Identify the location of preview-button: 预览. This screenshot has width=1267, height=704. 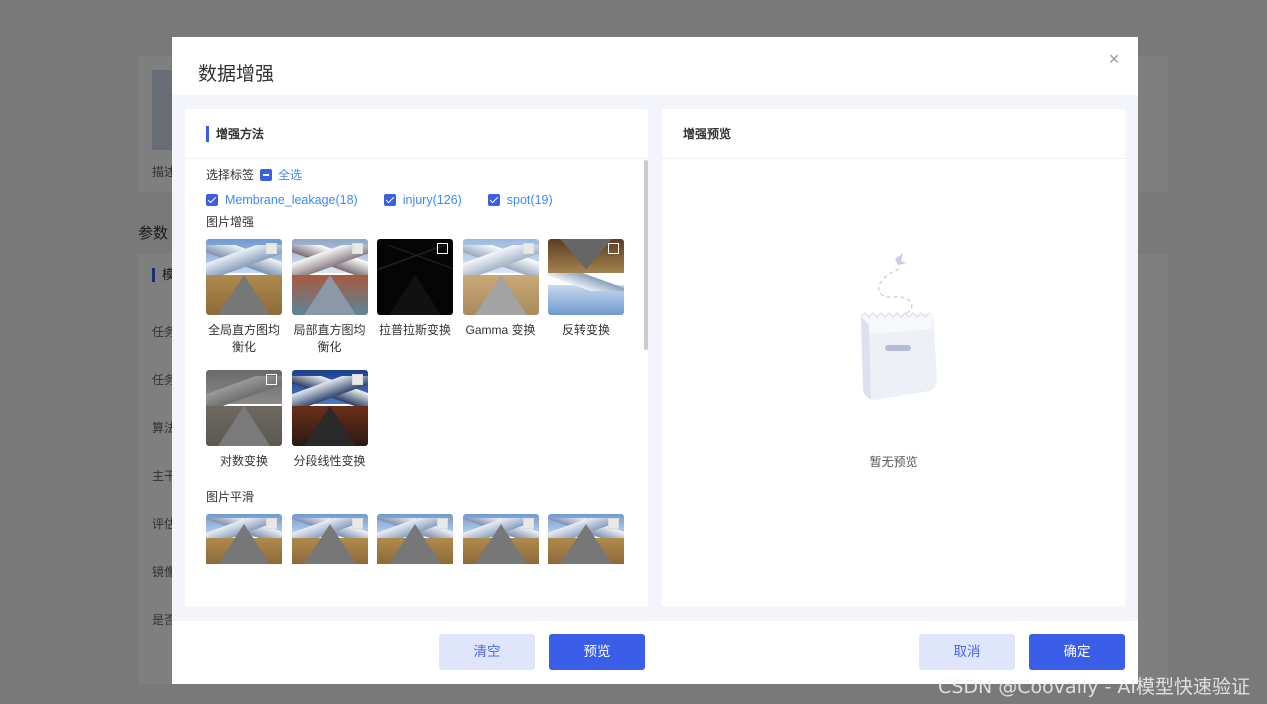
(597, 652).